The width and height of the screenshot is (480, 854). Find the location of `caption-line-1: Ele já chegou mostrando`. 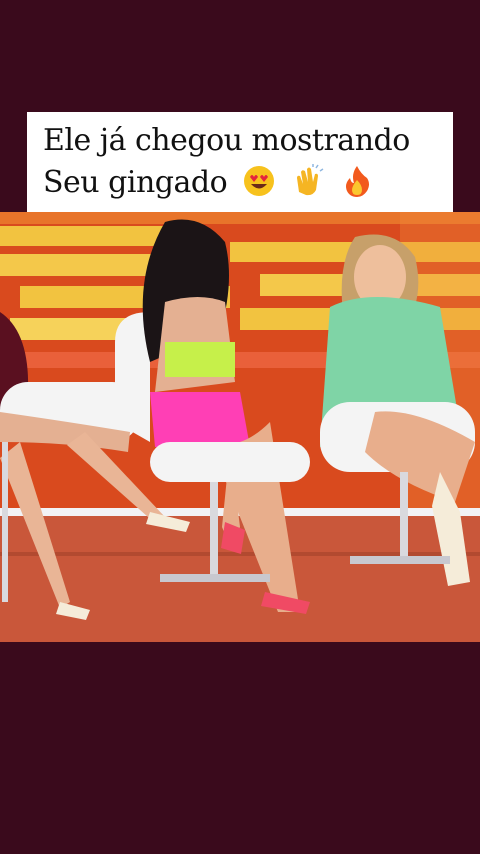

caption-line-1: Ele já chegou mostrando is located at coordinates (240, 141).